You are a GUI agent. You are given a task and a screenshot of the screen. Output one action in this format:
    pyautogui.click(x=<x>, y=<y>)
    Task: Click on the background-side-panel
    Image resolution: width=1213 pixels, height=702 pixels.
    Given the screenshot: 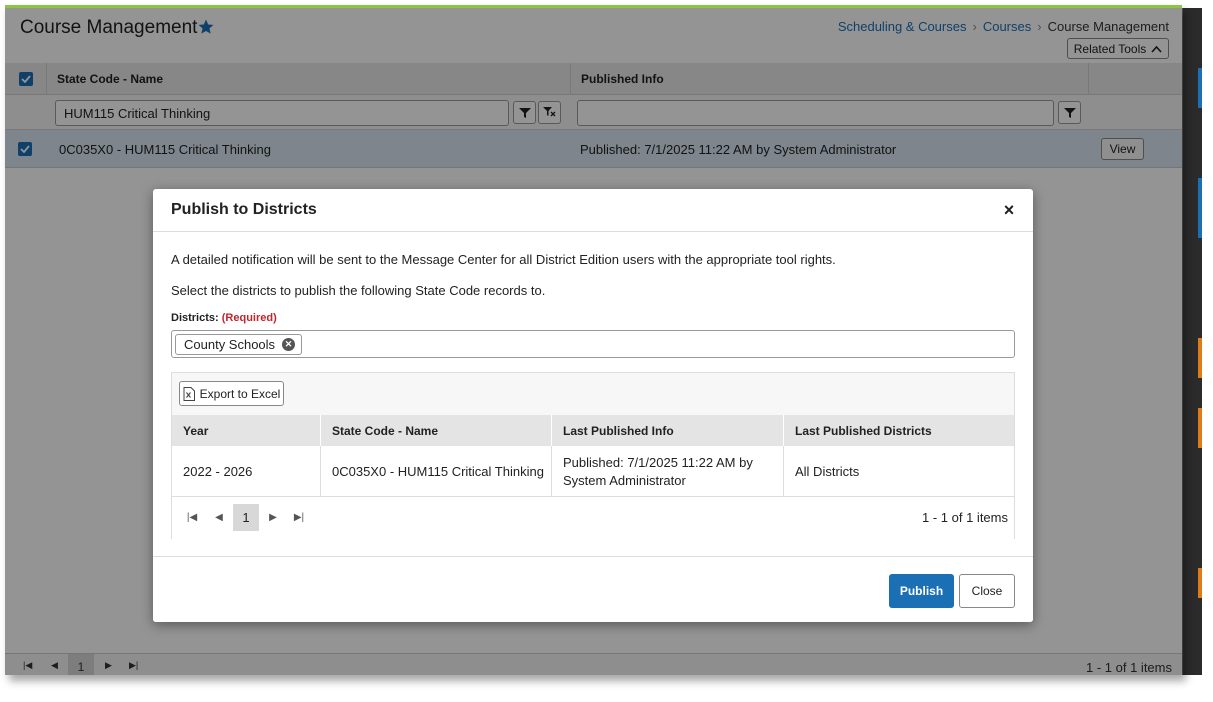 What is the action you would take?
    pyautogui.click(x=1192, y=341)
    